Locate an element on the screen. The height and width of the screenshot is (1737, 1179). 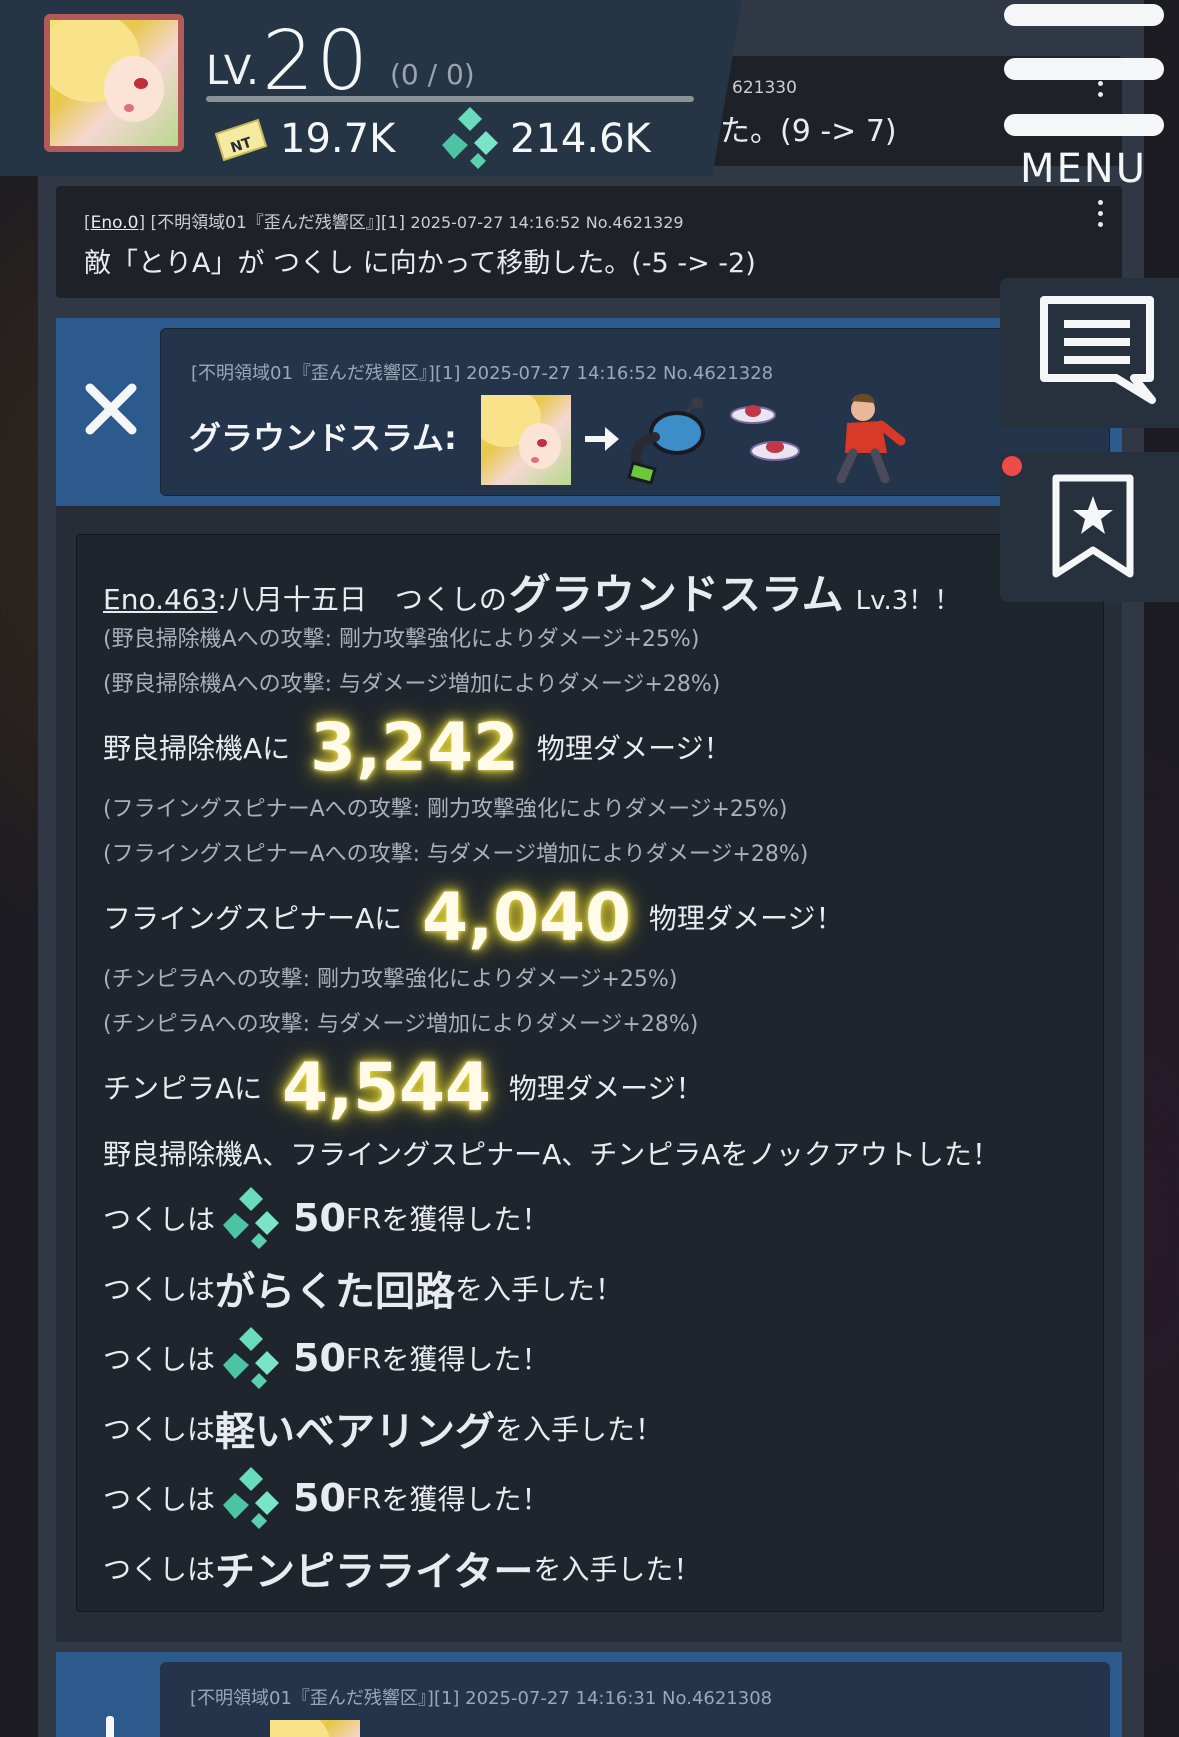
status-bar: LV. 20 (0 / 0) NT 19.7K 214.6K is located at coordinates (371, 88).